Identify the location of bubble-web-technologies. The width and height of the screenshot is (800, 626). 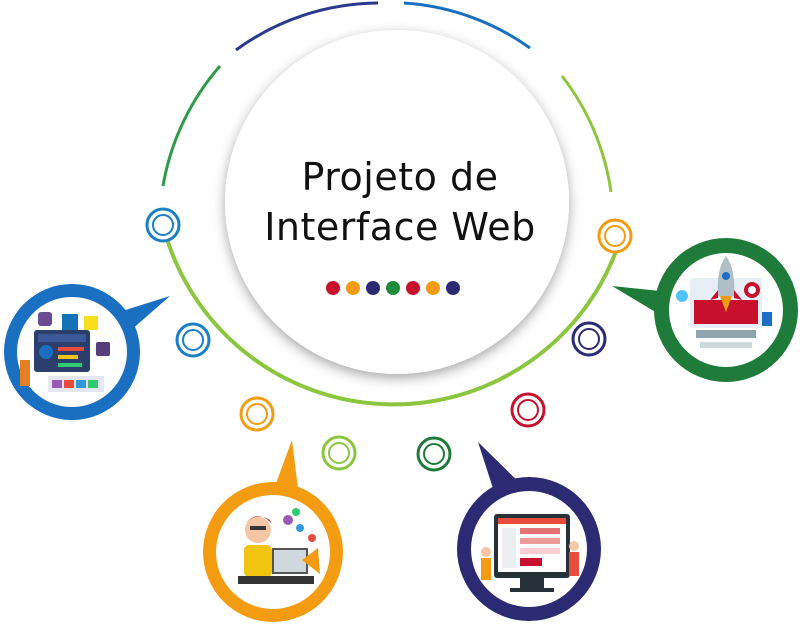
(72, 352).